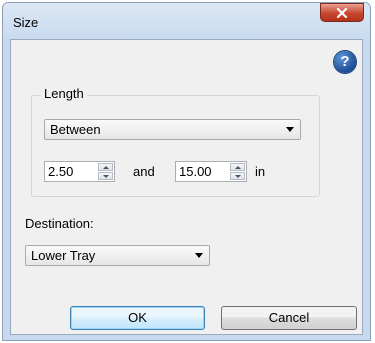  I want to click on destination-value: Lower Tray, so click(63, 255).